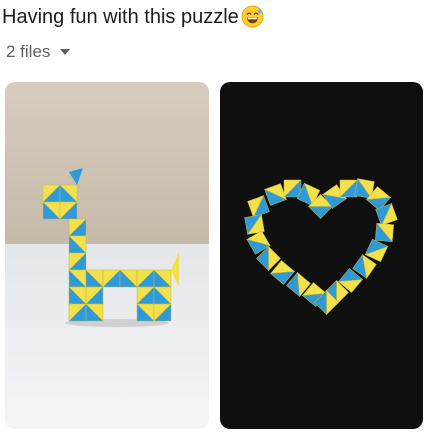  What do you see at coordinates (252, 16) in the screenshot?
I see `grinning-face-with-sweat-emoji` at bounding box center [252, 16].